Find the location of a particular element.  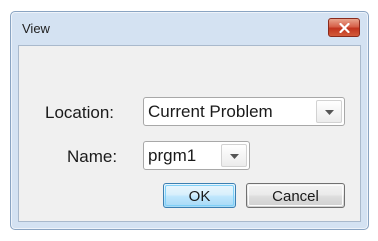

location-label: Location: is located at coordinates (79, 112).